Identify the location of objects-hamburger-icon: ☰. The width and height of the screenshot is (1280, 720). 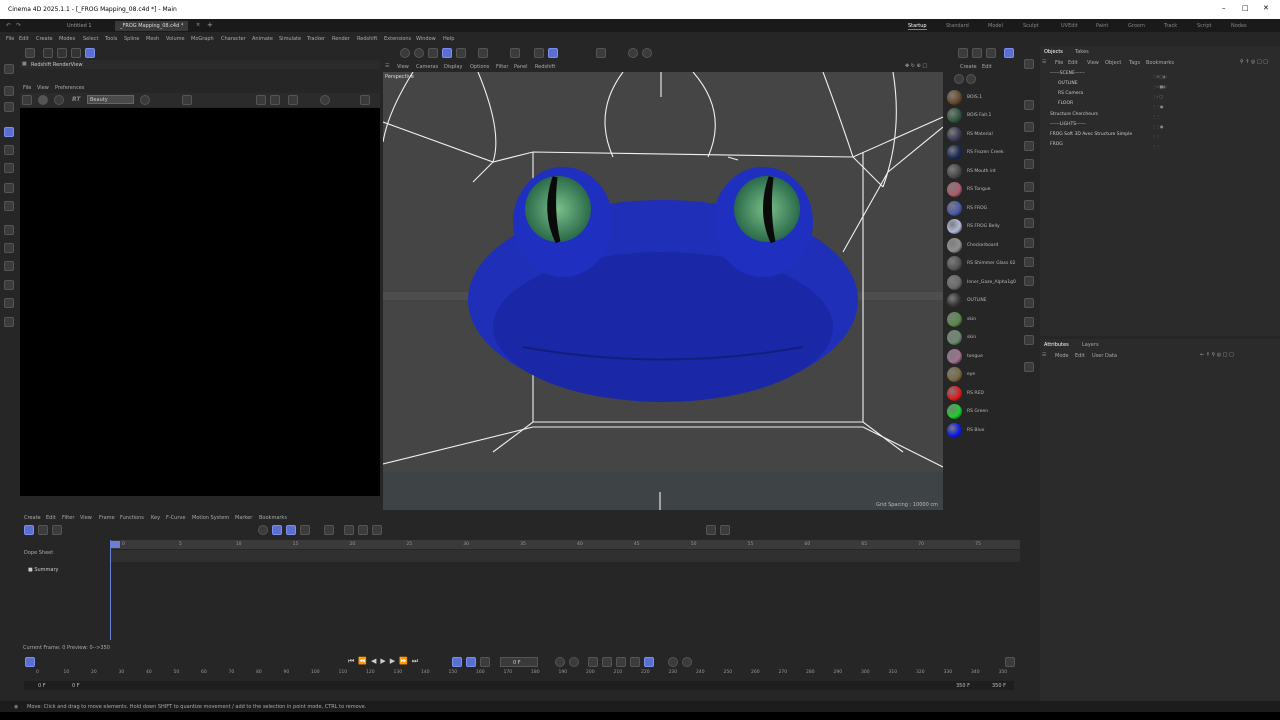
(1044, 62).